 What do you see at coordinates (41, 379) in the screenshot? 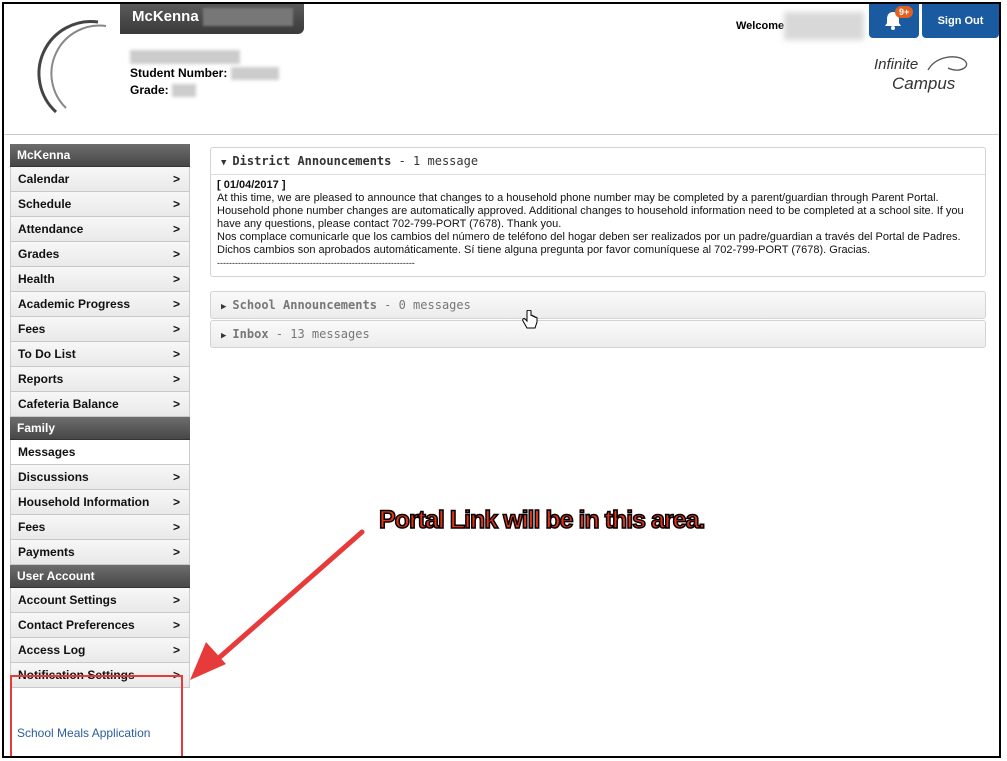
I see `sidebar-item-label: Reports` at bounding box center [41, 379].